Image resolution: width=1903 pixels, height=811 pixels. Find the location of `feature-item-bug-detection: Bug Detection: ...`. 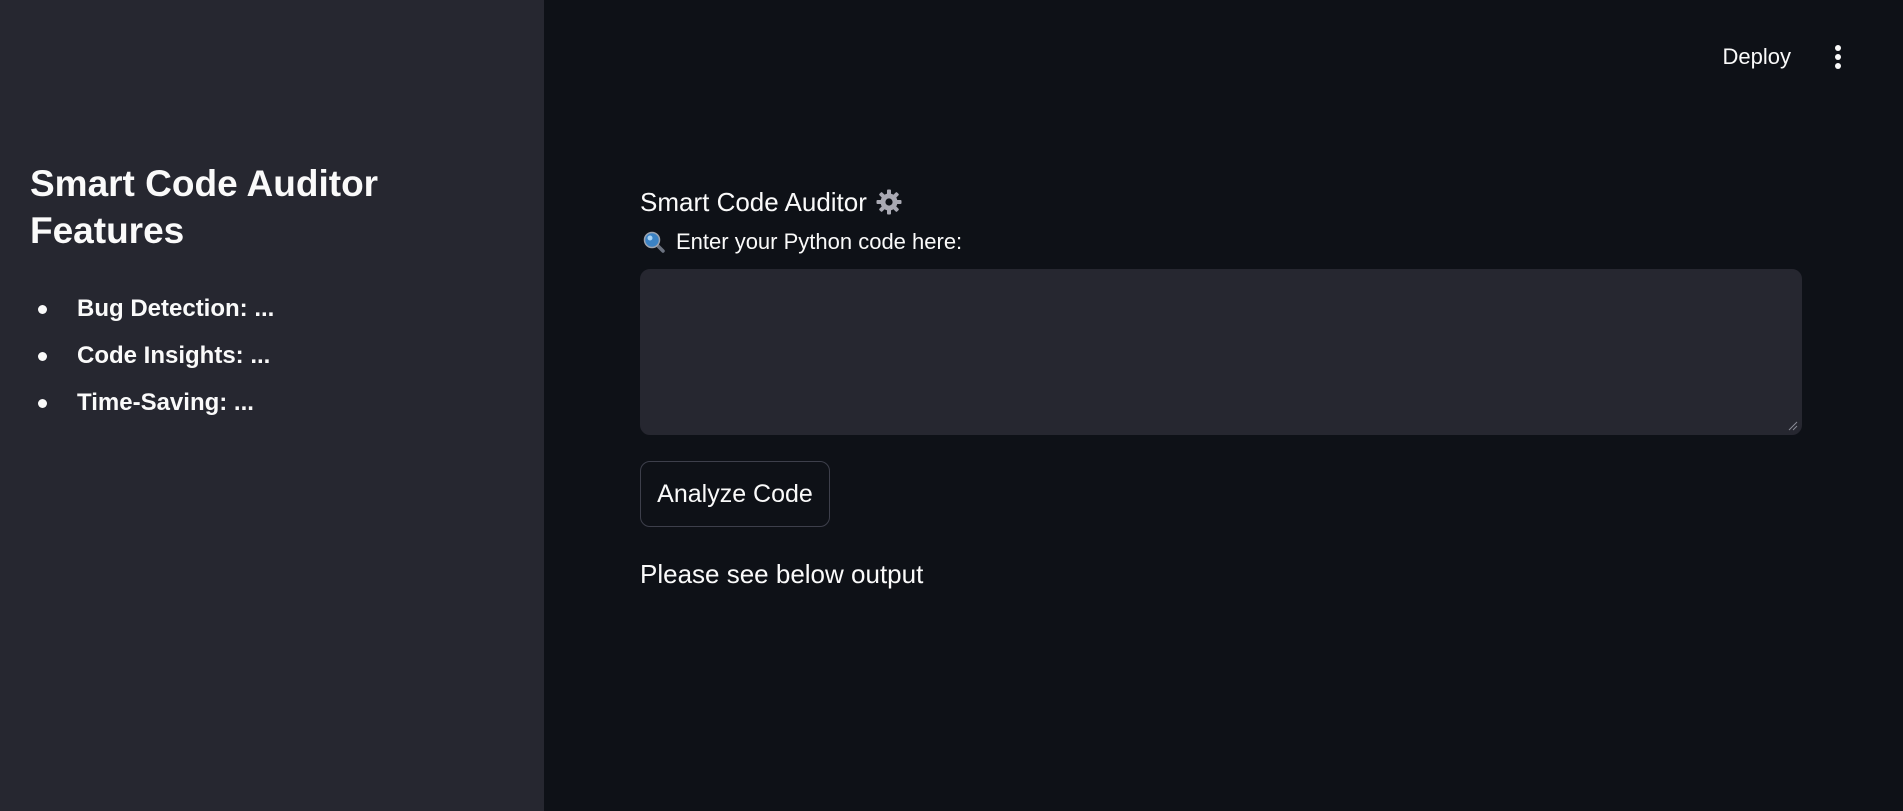

feature-item-bug-detection: Bug Detection: ... is located at coordinates (152, 308).